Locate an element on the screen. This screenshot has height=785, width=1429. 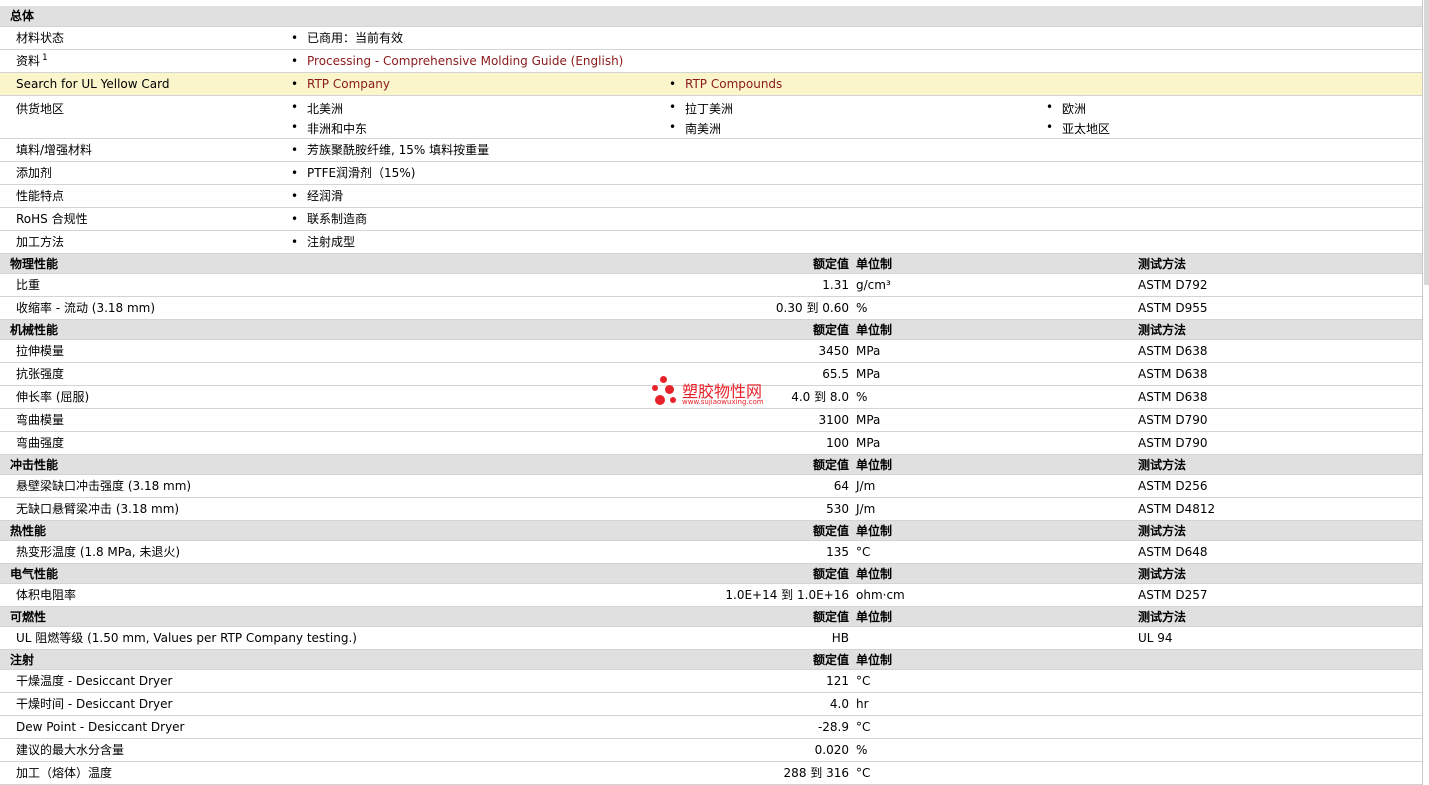
property-label: 干燥温度 - Desiccant Dryer is located at coordinates (94, 681).